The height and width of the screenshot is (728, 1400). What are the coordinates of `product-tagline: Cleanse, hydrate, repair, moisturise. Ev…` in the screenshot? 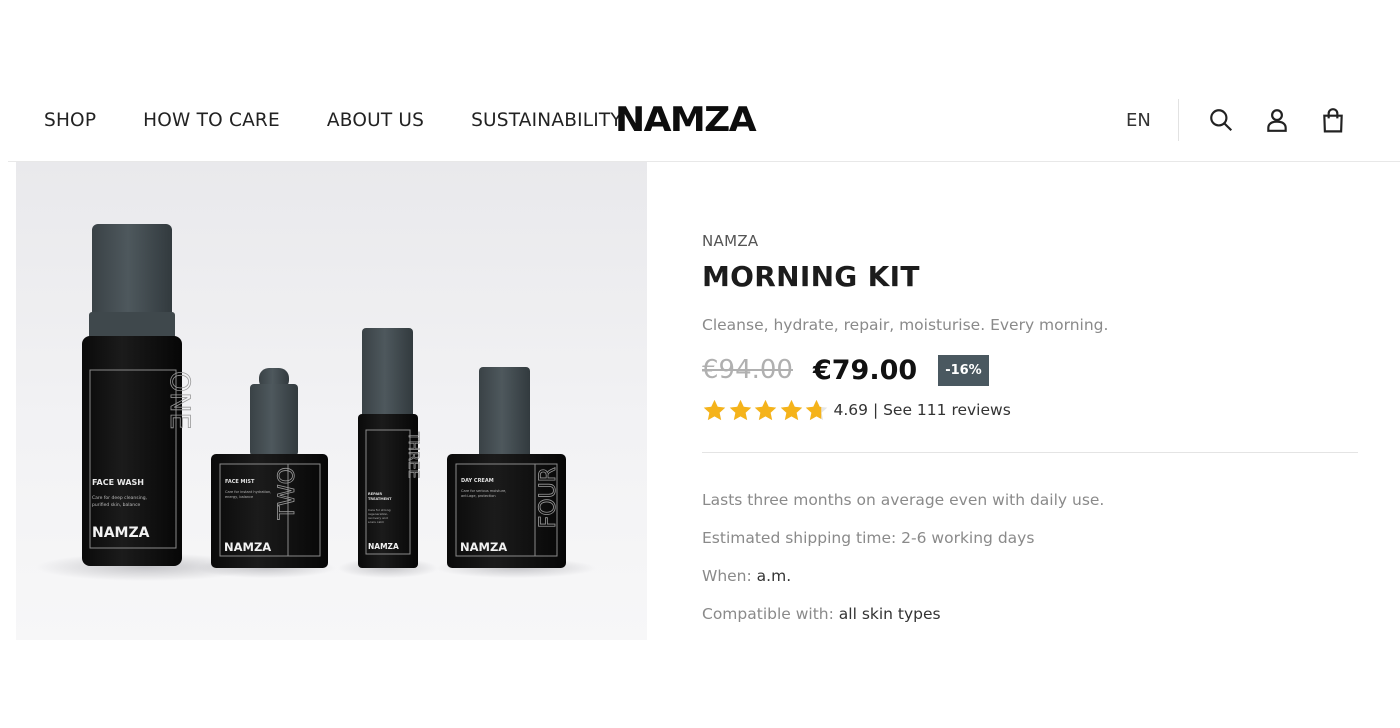 It's located at (905, 325).